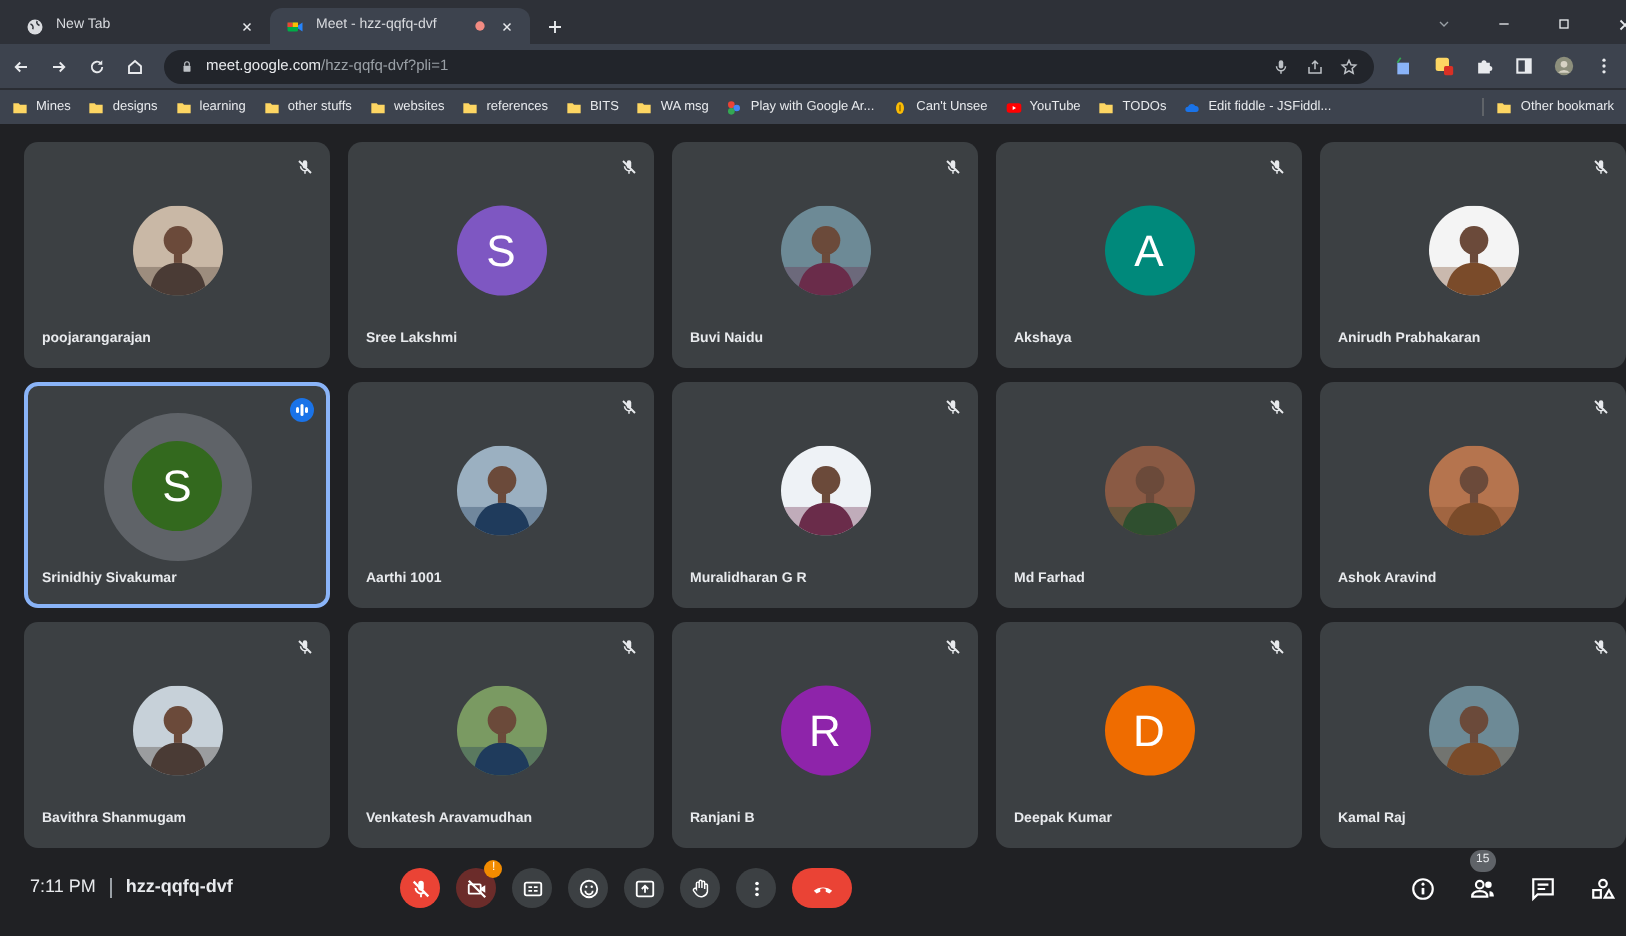 Image resolution: width=1626 pixels, height=936 pixels. I want to click on home-icon, so click(135, 66).